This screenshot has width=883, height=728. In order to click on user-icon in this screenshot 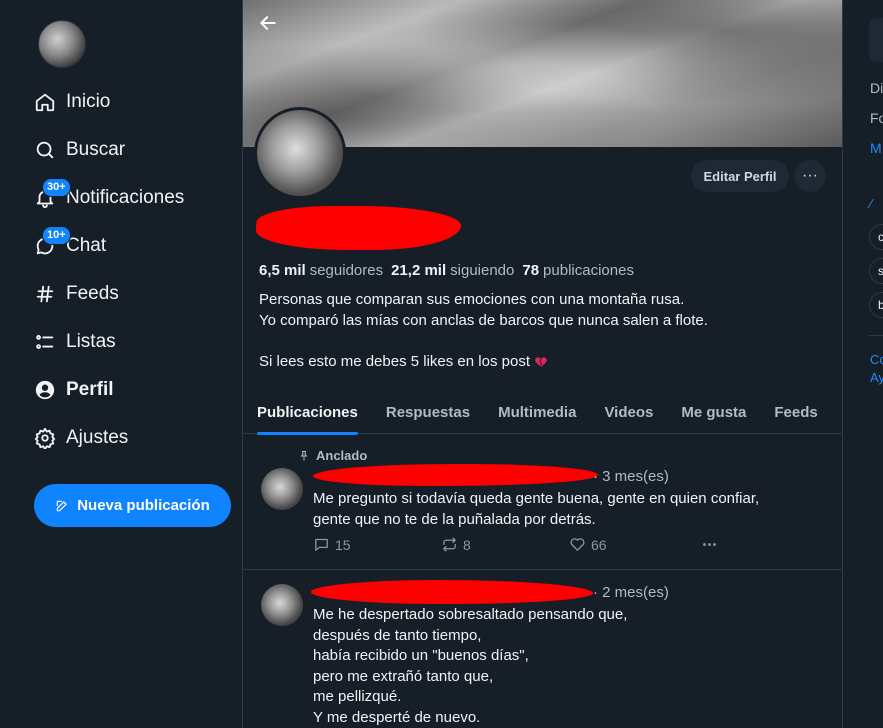, I will do `click(45, 390)`.